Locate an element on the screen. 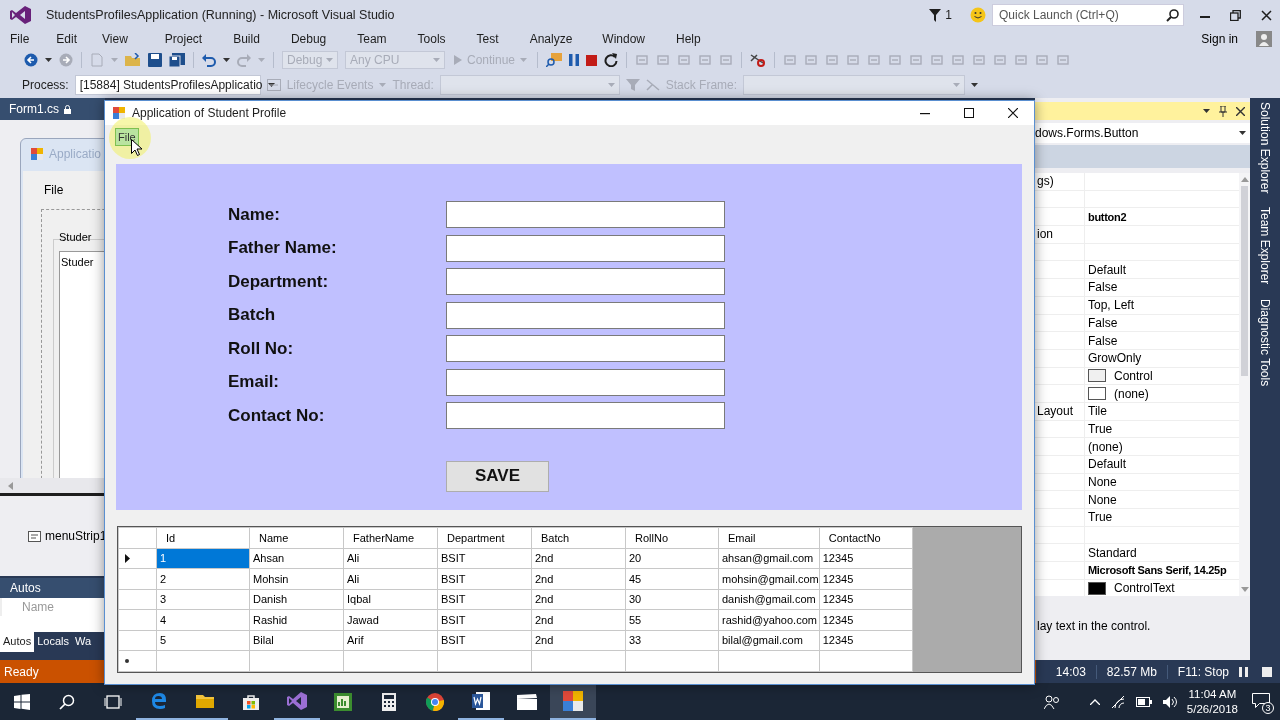  table-cell: 5 is located at coordinates (203, 640).